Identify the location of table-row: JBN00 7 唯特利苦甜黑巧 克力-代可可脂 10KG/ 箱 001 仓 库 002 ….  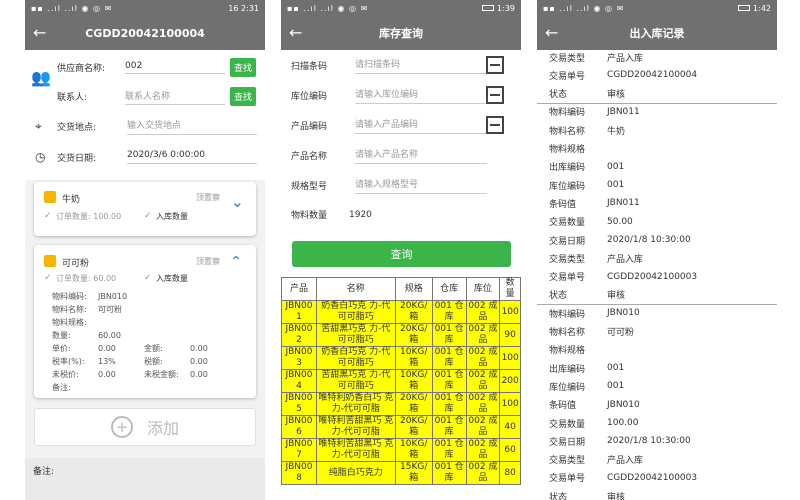
(401, 450).